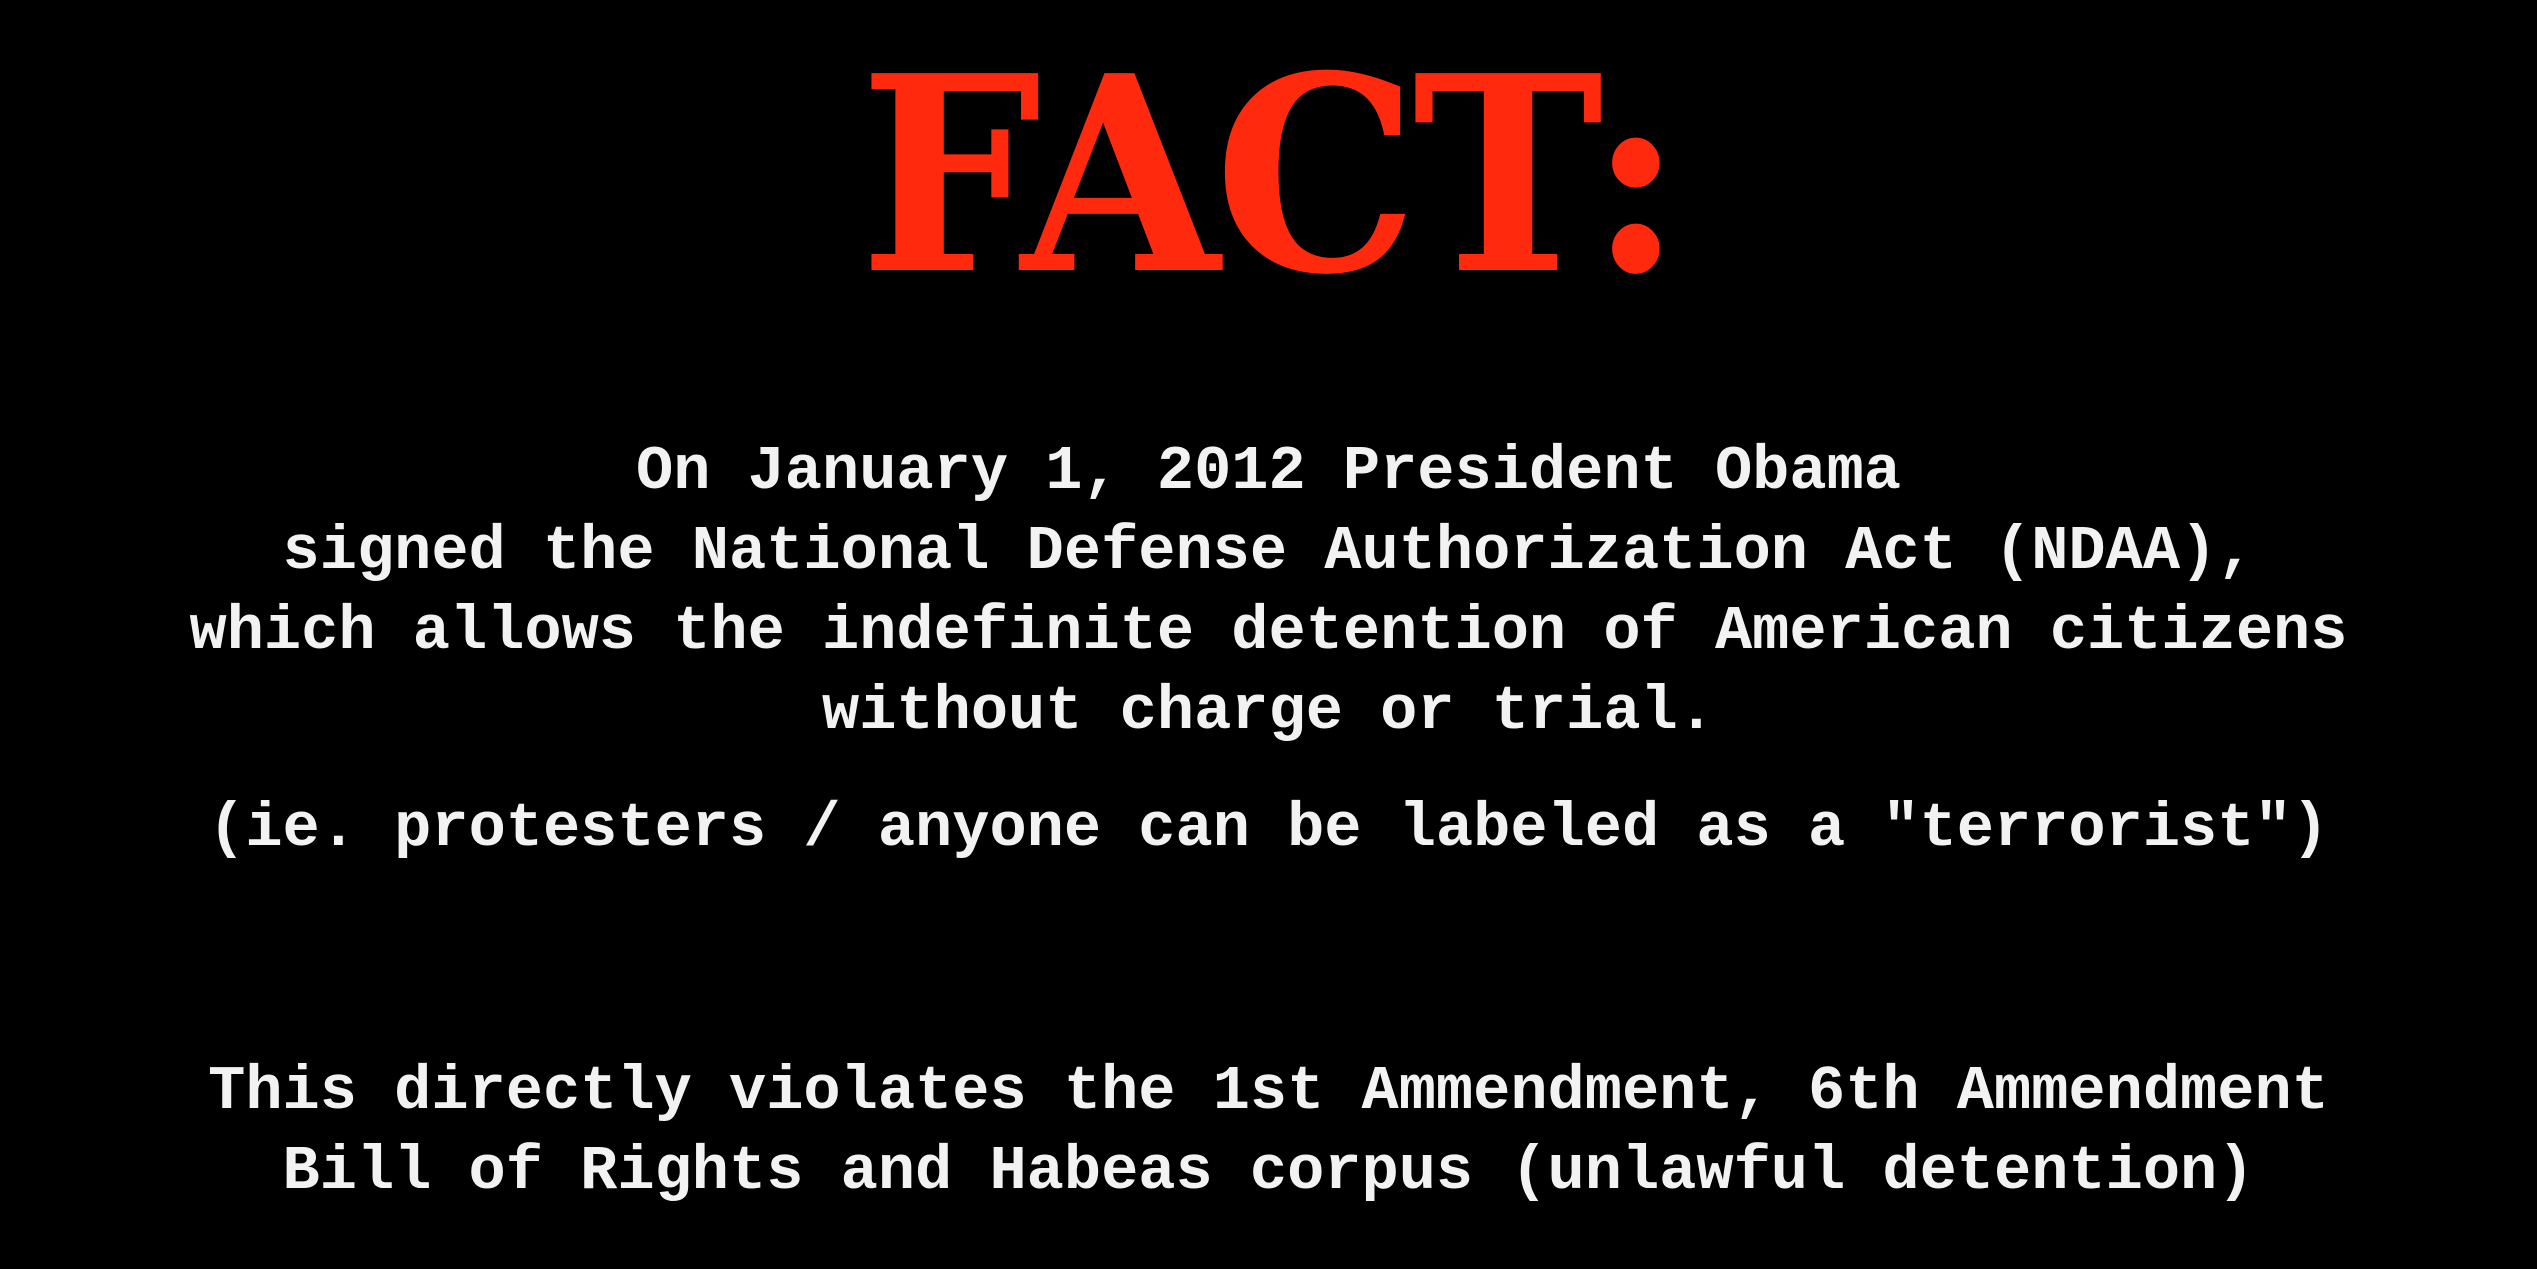  I want to click on statement-line: On January 1, 2012 President Obama, so click(1268, 471).